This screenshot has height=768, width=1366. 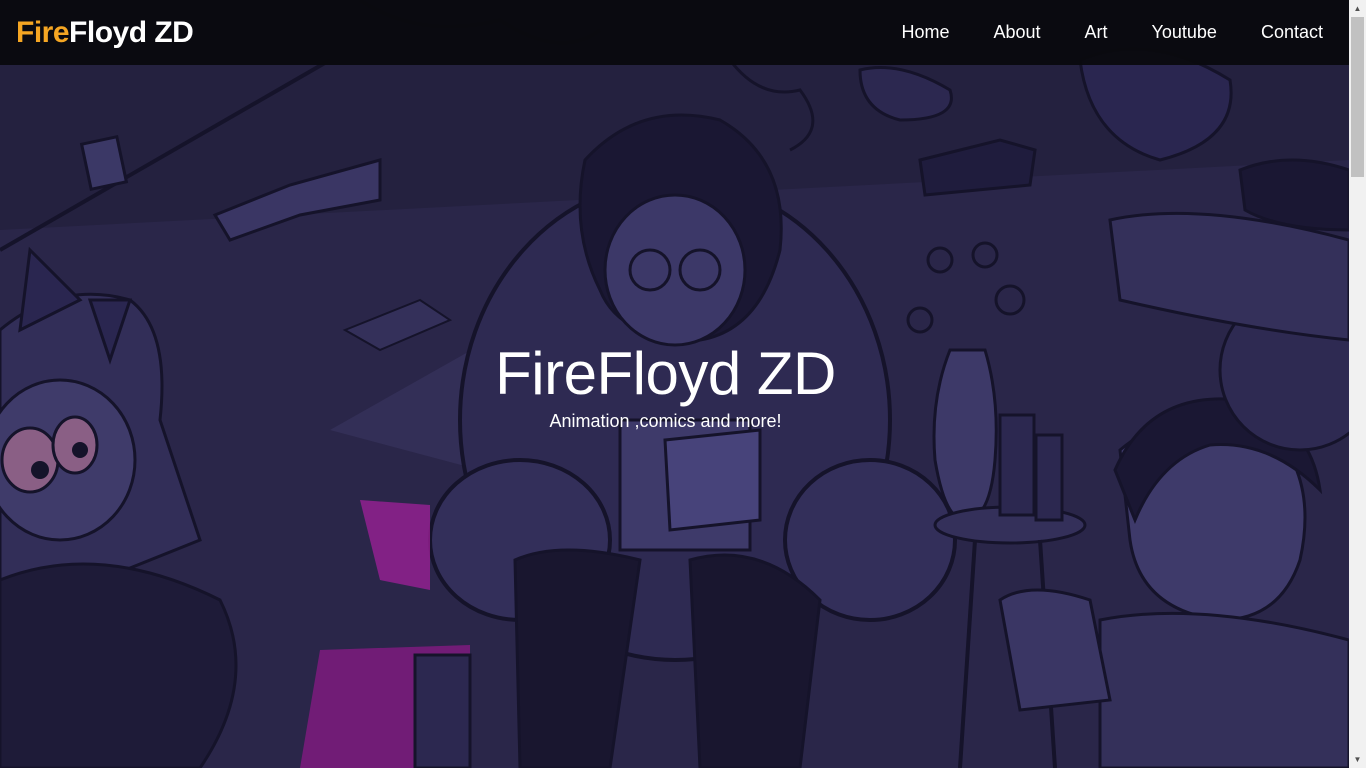 I want to click on nav-link-about: About, so click(x=1016, y=32).